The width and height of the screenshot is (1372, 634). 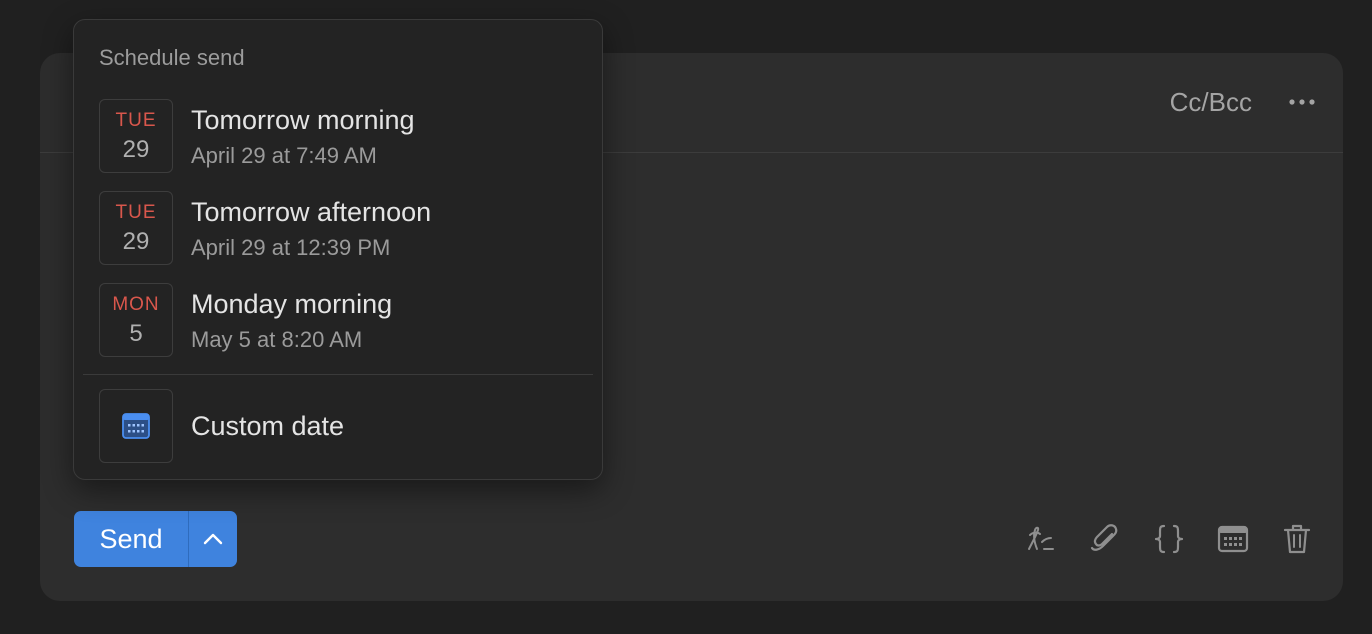 I want to click on schedule-button, so click(x=1233, y=539).